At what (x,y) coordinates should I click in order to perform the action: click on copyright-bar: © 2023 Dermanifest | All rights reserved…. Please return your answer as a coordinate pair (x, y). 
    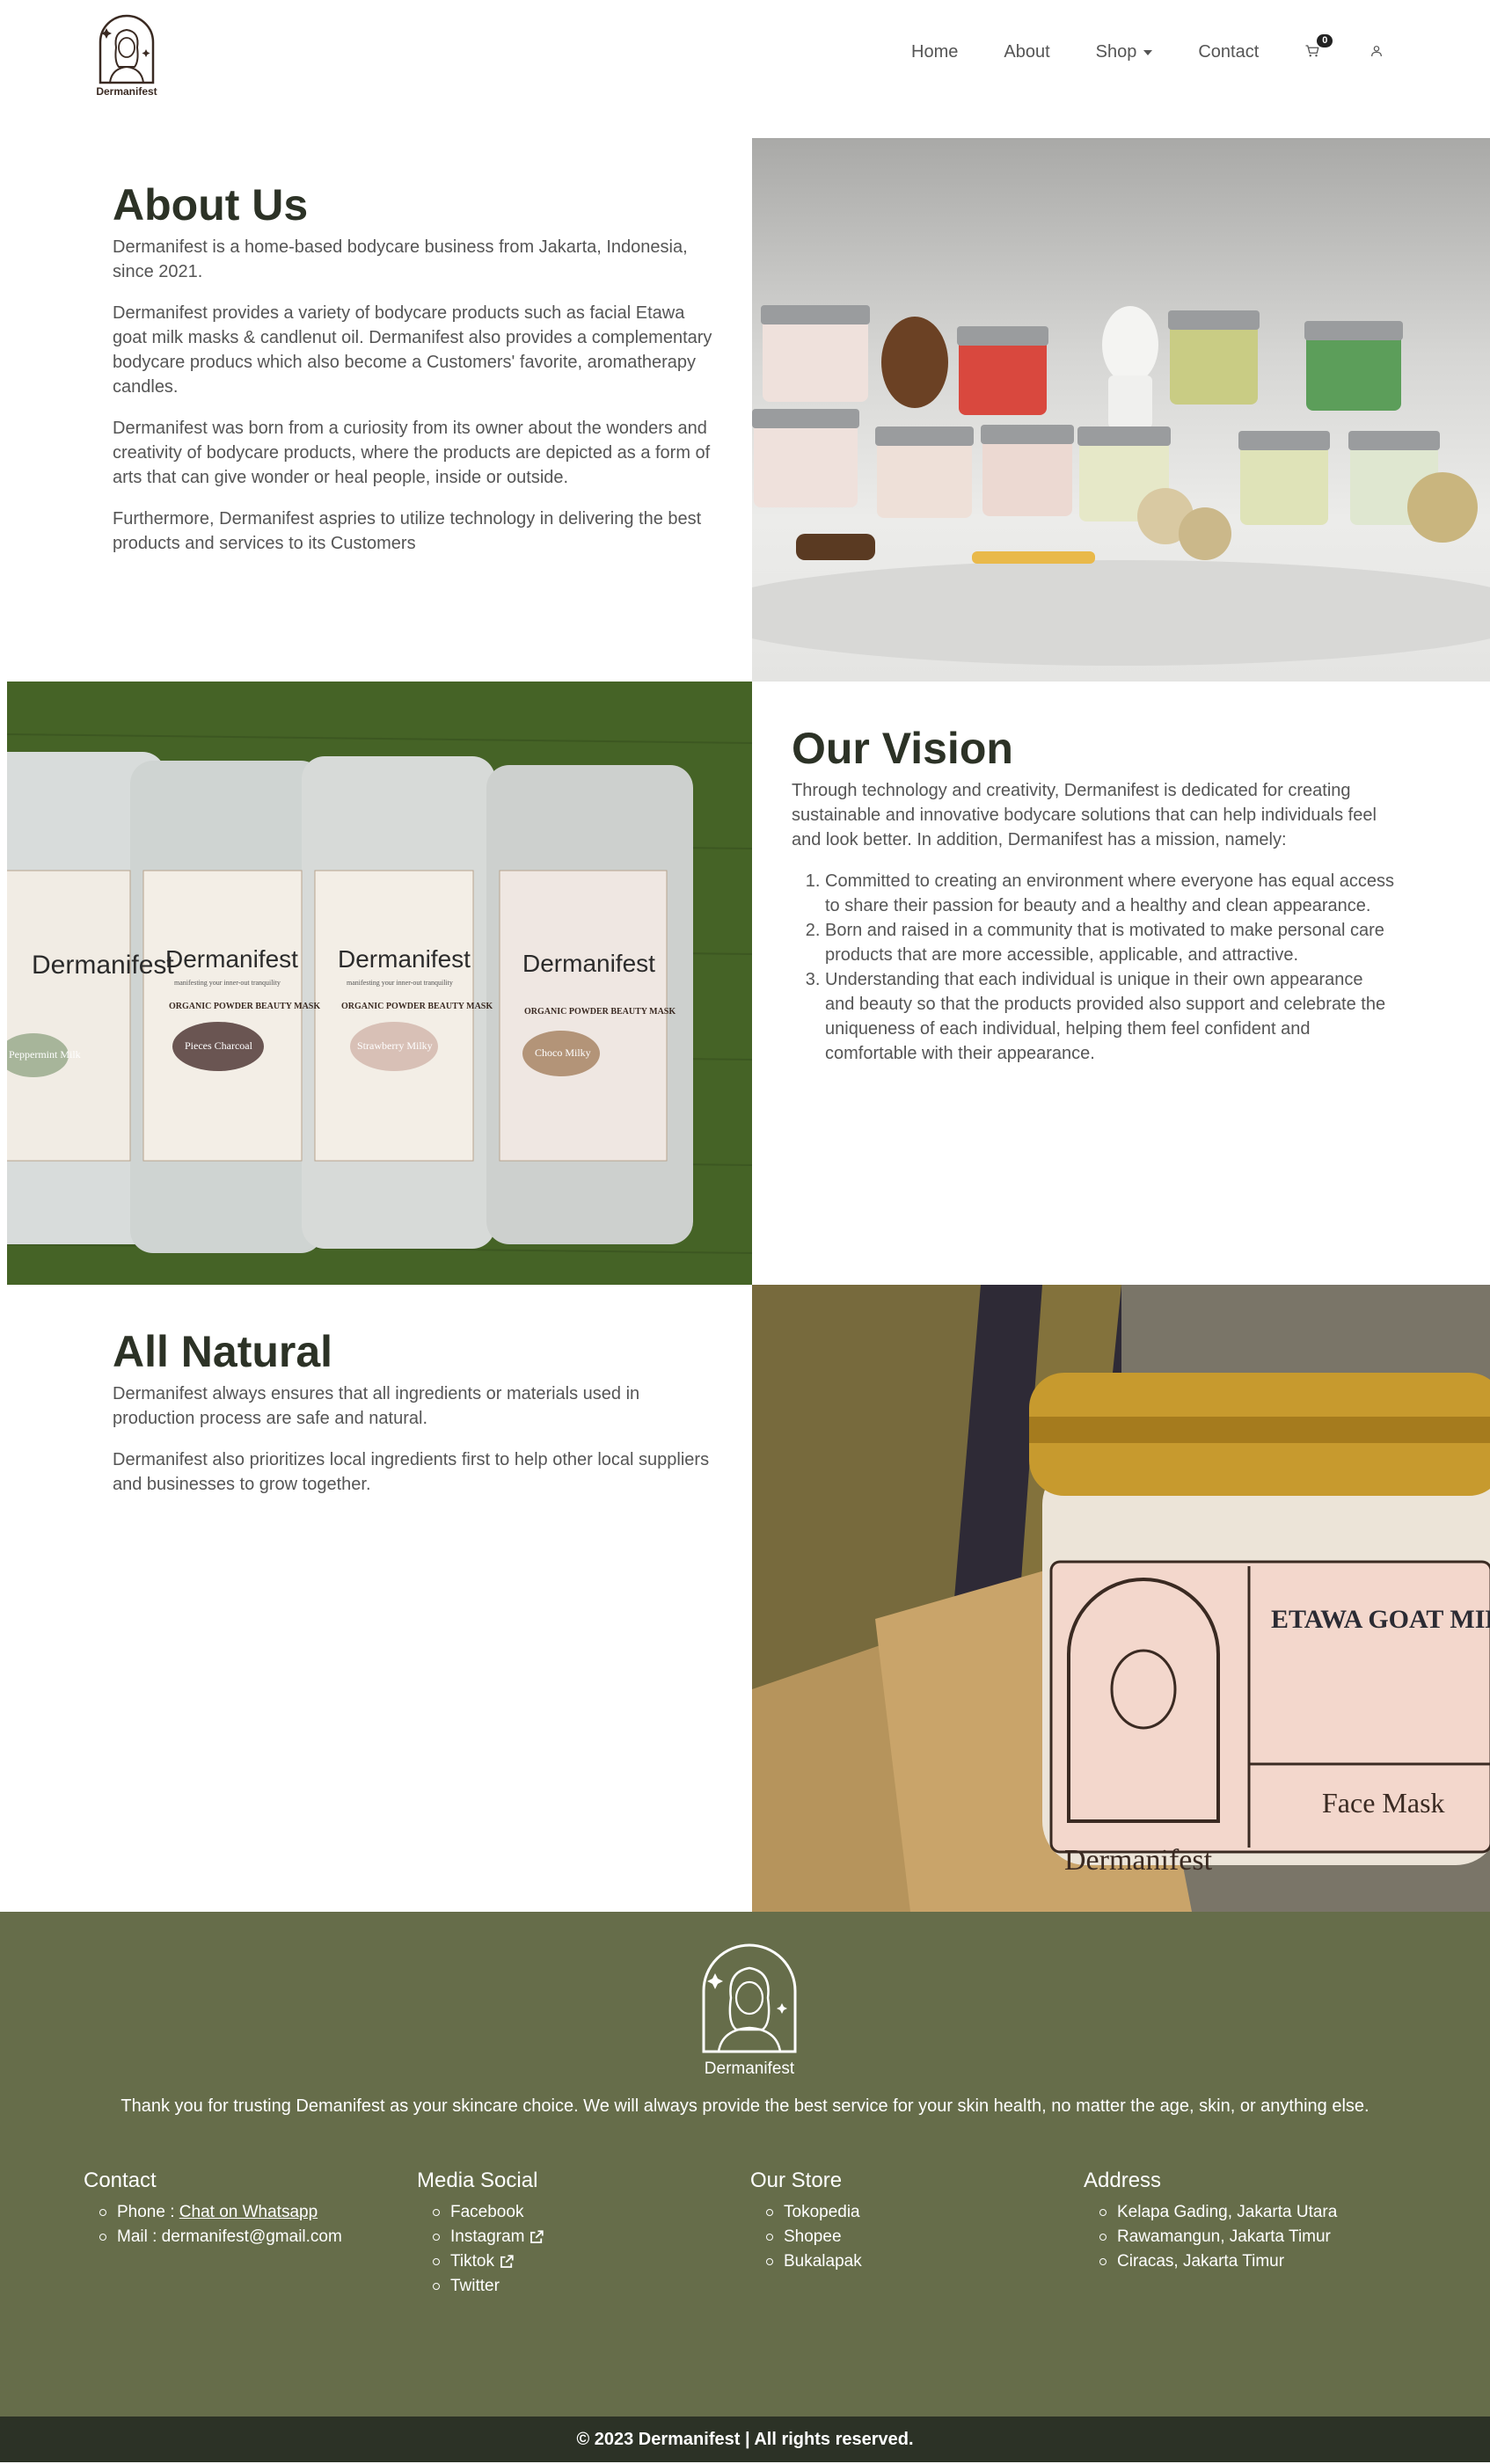
    Looking at the image, I should click on (745, 2439).